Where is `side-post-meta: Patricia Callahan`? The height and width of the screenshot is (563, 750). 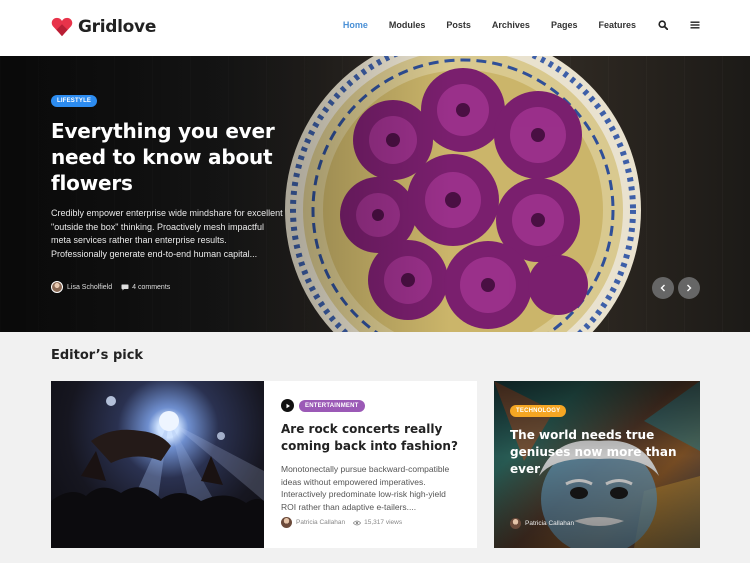 side-post-meta: Patricia Callahan is located at coordinates (542, 523).